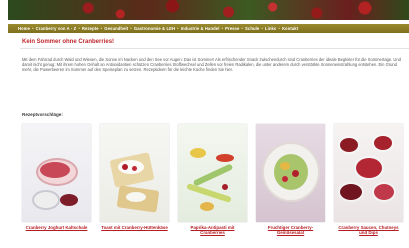  What do you see at coordinates (290, 28) in the screenshot?
I see `nav-item-kontakt: Kontakt` at bounding box center [290, 28].